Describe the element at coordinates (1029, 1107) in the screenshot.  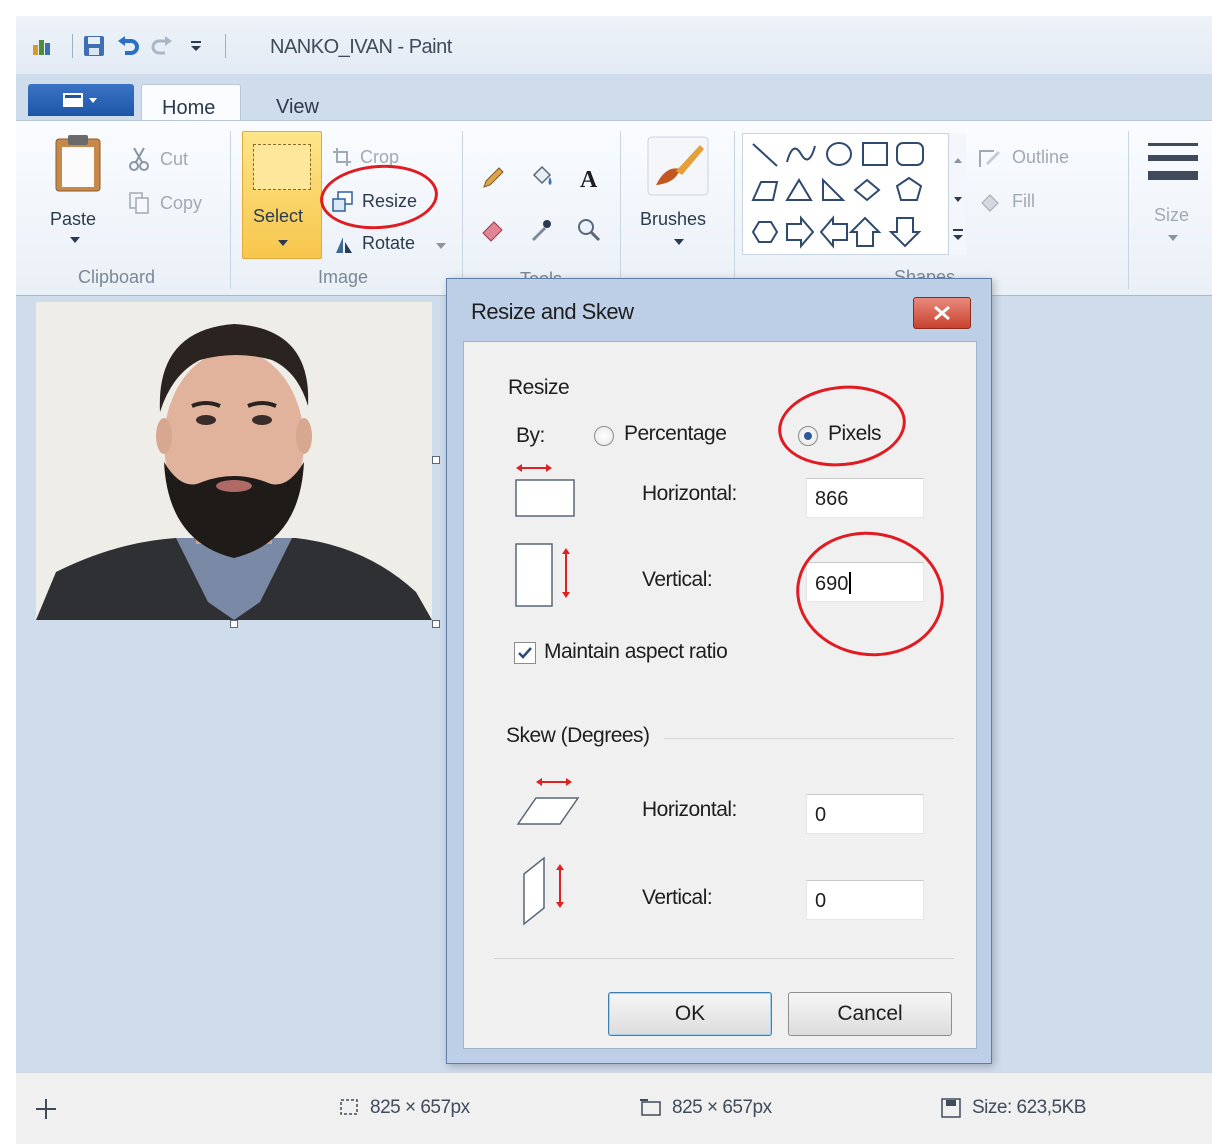
I see `file-size-text: Size: 623,5KB` at that location.